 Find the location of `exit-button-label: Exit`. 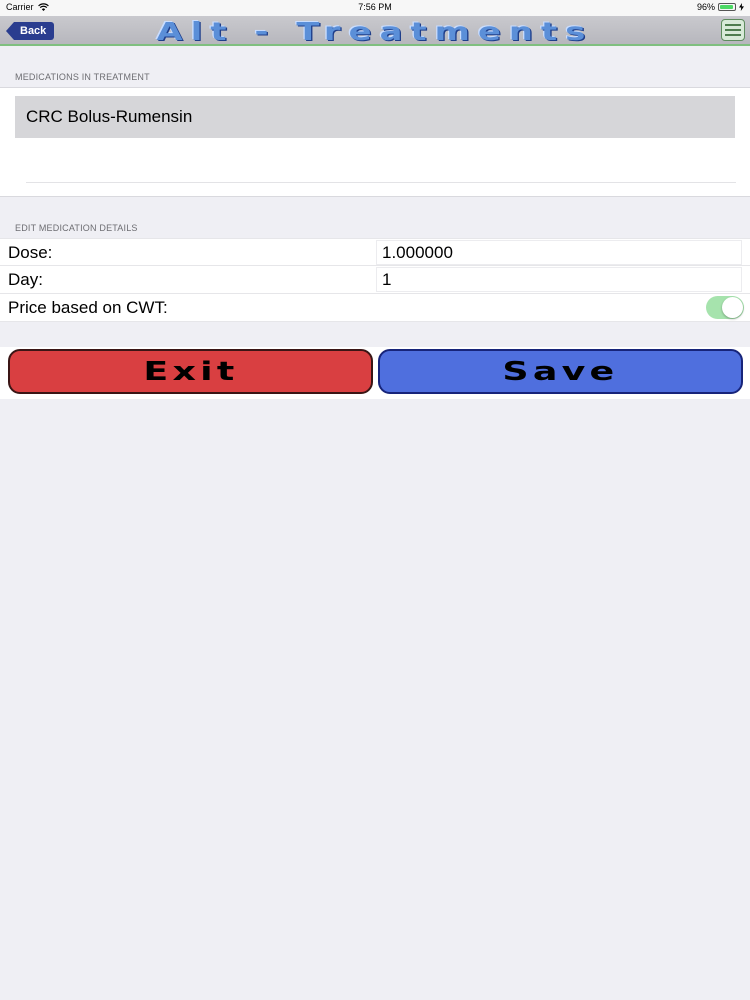

exit-button-label: Exit is located at coordinates (190, 372).